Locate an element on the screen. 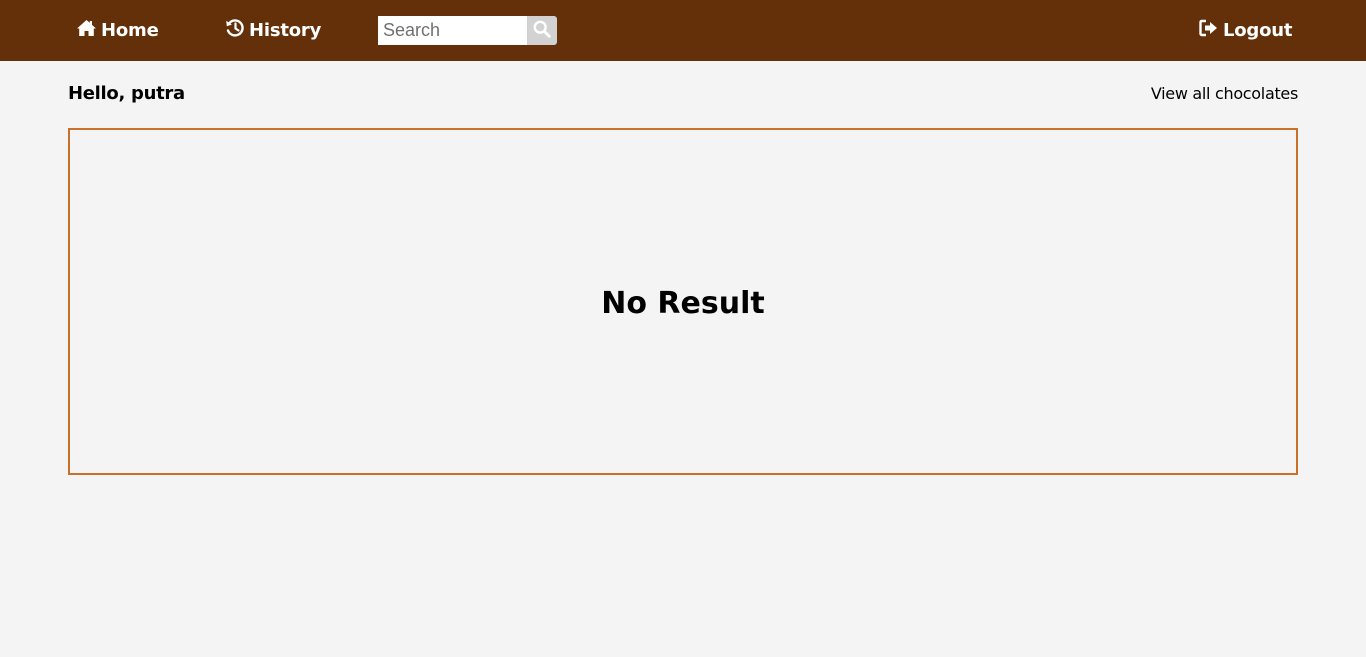 The width and height of the screenshot is (1366, 657). view-all-chocolates-link: View all chocolates is located at coordinates (1224, 93).